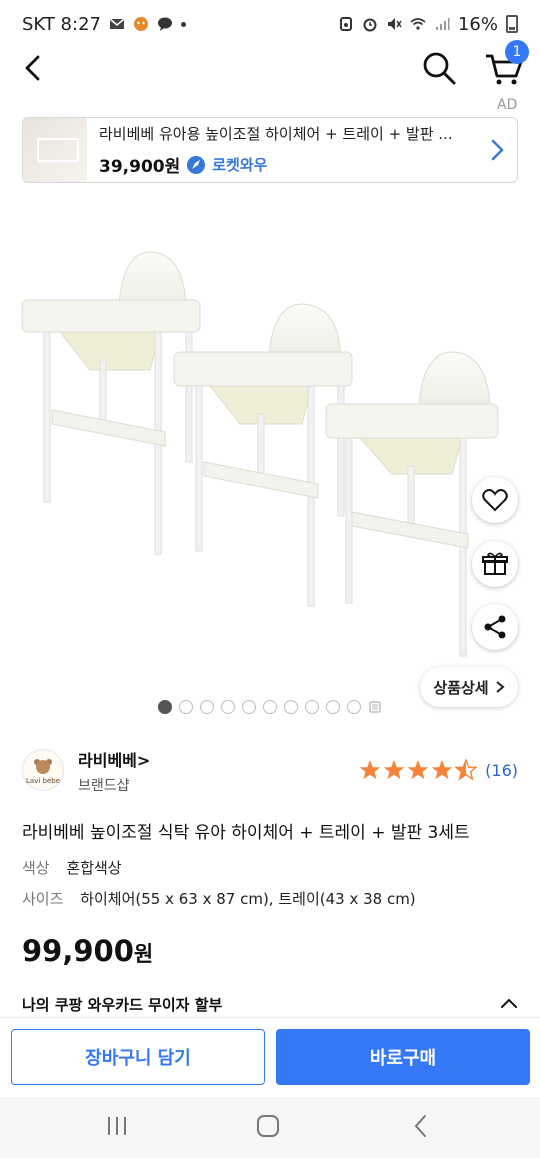  I want to click on price-unit: 원, so click(143, 954).